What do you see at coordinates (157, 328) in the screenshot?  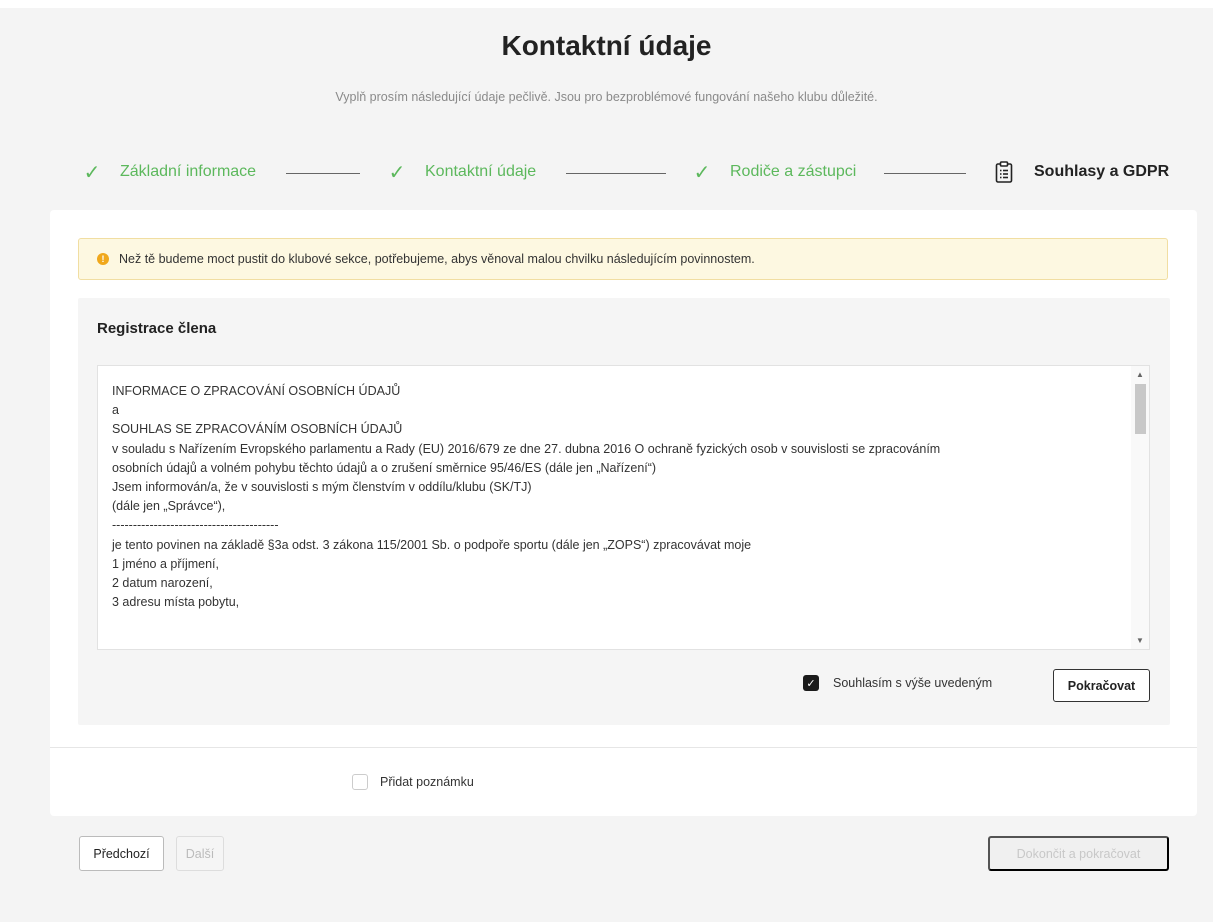 I see `section-title: Registrace člena` at bounding box center [157, 328].